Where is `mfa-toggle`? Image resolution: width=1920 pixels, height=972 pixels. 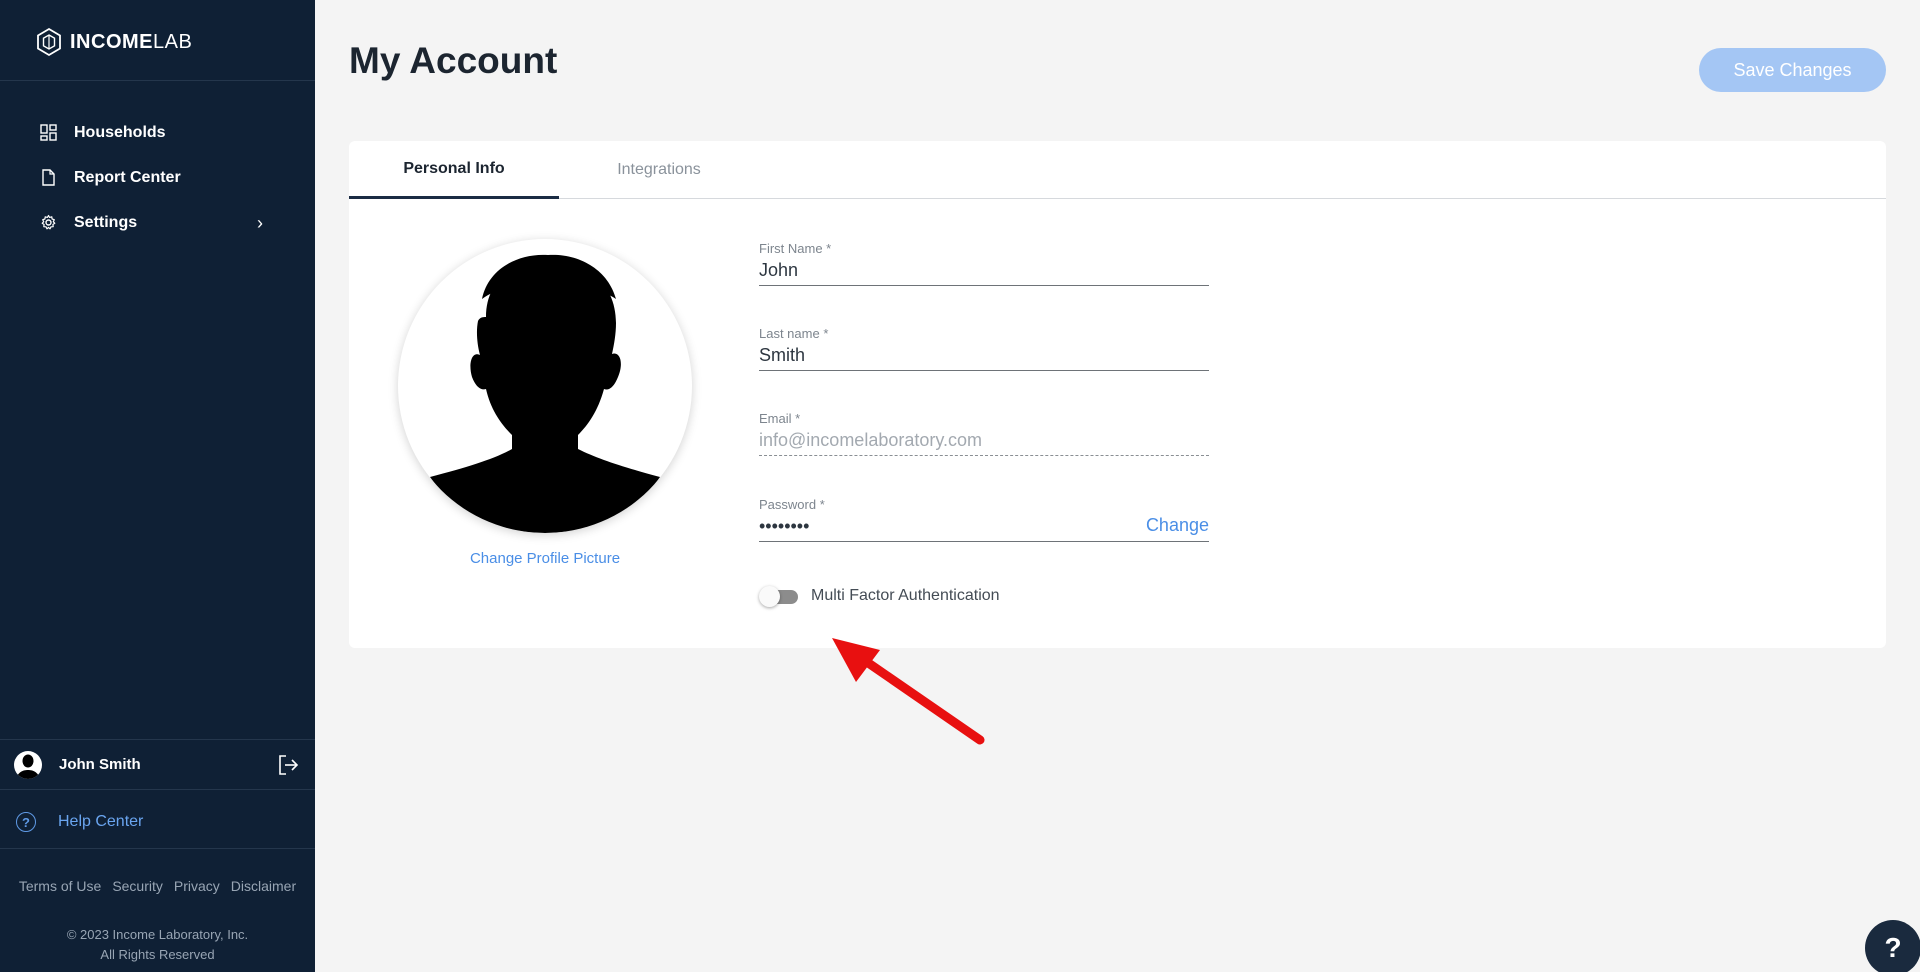 mfa-toggle is located at coordinates (779, 596).